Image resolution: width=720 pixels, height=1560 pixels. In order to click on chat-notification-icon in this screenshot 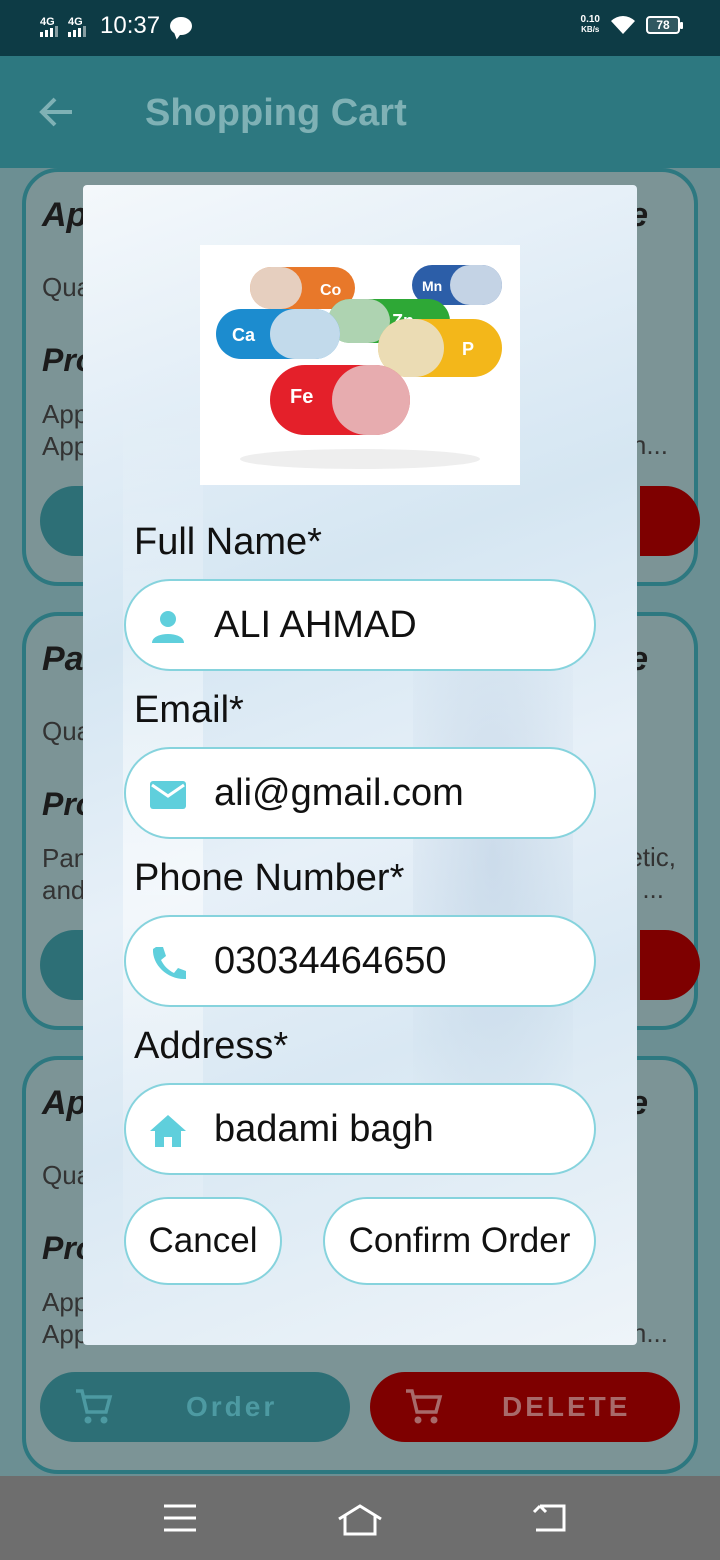, I will do `click(181, 26)`.